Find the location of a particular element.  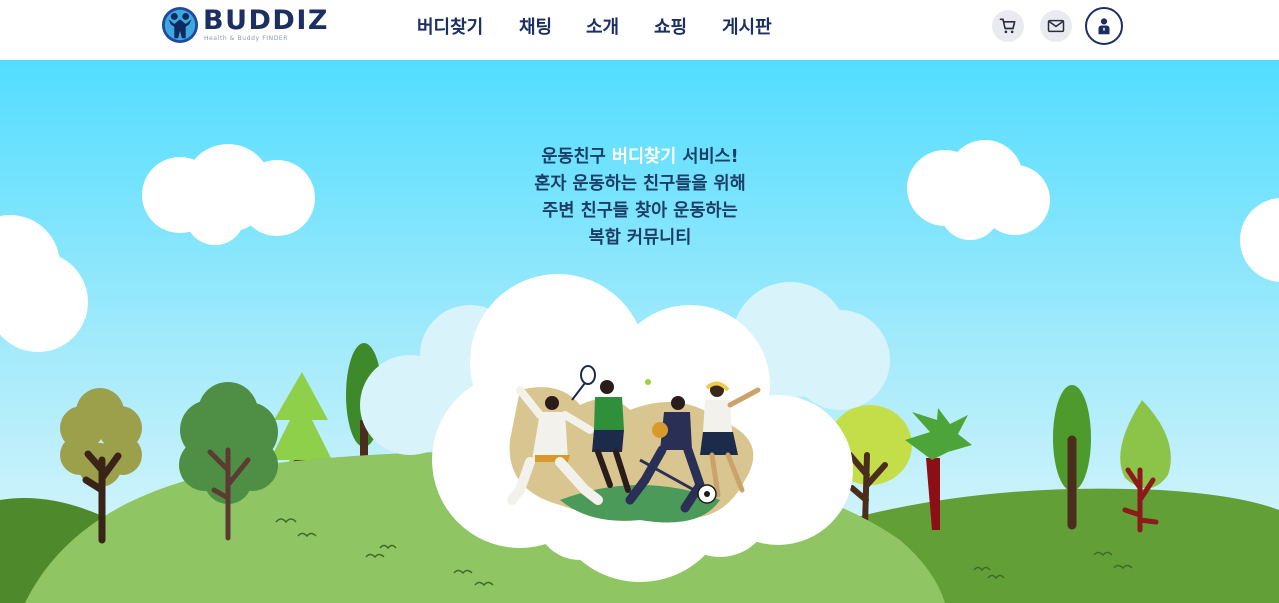

buddiz-logo: BUDDIZ Health & Buddy FINDER is located at coordinates (244, 25).